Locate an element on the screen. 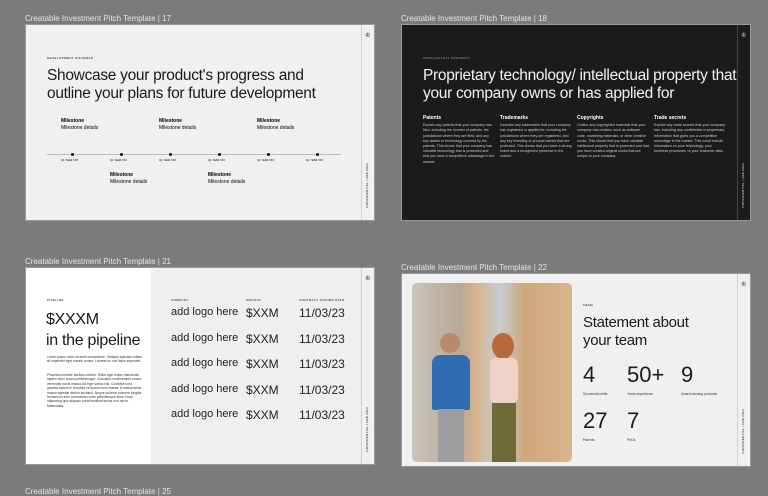  team-photo is located at coordinates (492, 372).